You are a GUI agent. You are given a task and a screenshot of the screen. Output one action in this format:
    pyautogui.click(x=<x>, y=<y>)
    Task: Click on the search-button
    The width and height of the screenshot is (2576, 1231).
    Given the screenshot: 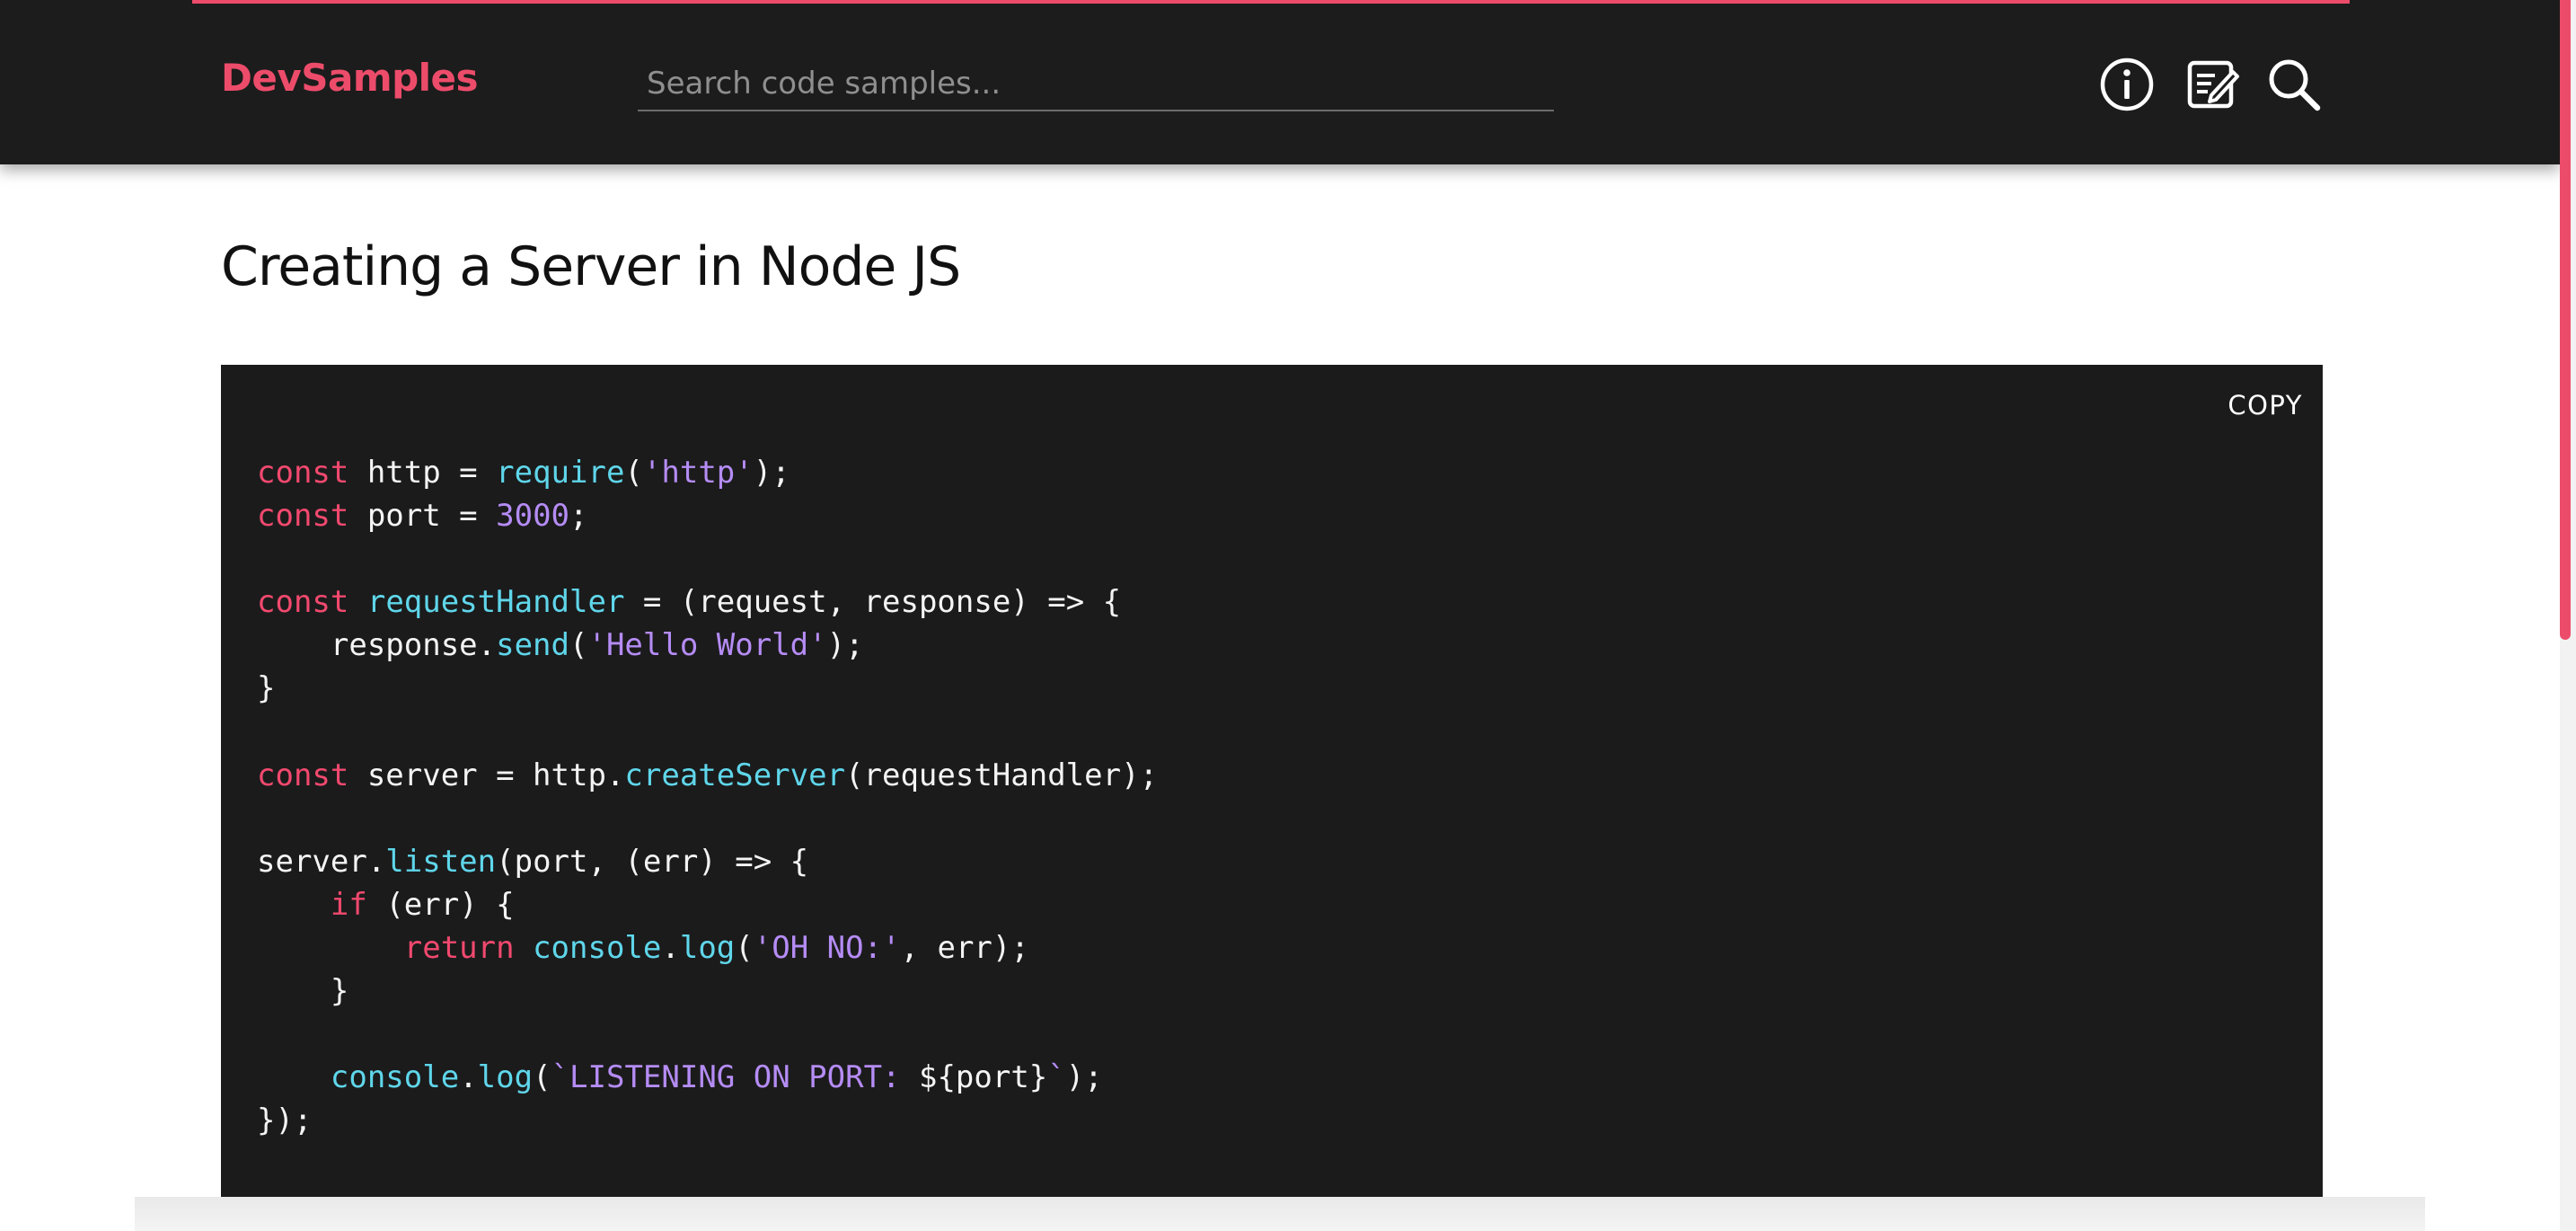 What is the action you would take?
    pyautogui.click(x=2294, y=84)
    